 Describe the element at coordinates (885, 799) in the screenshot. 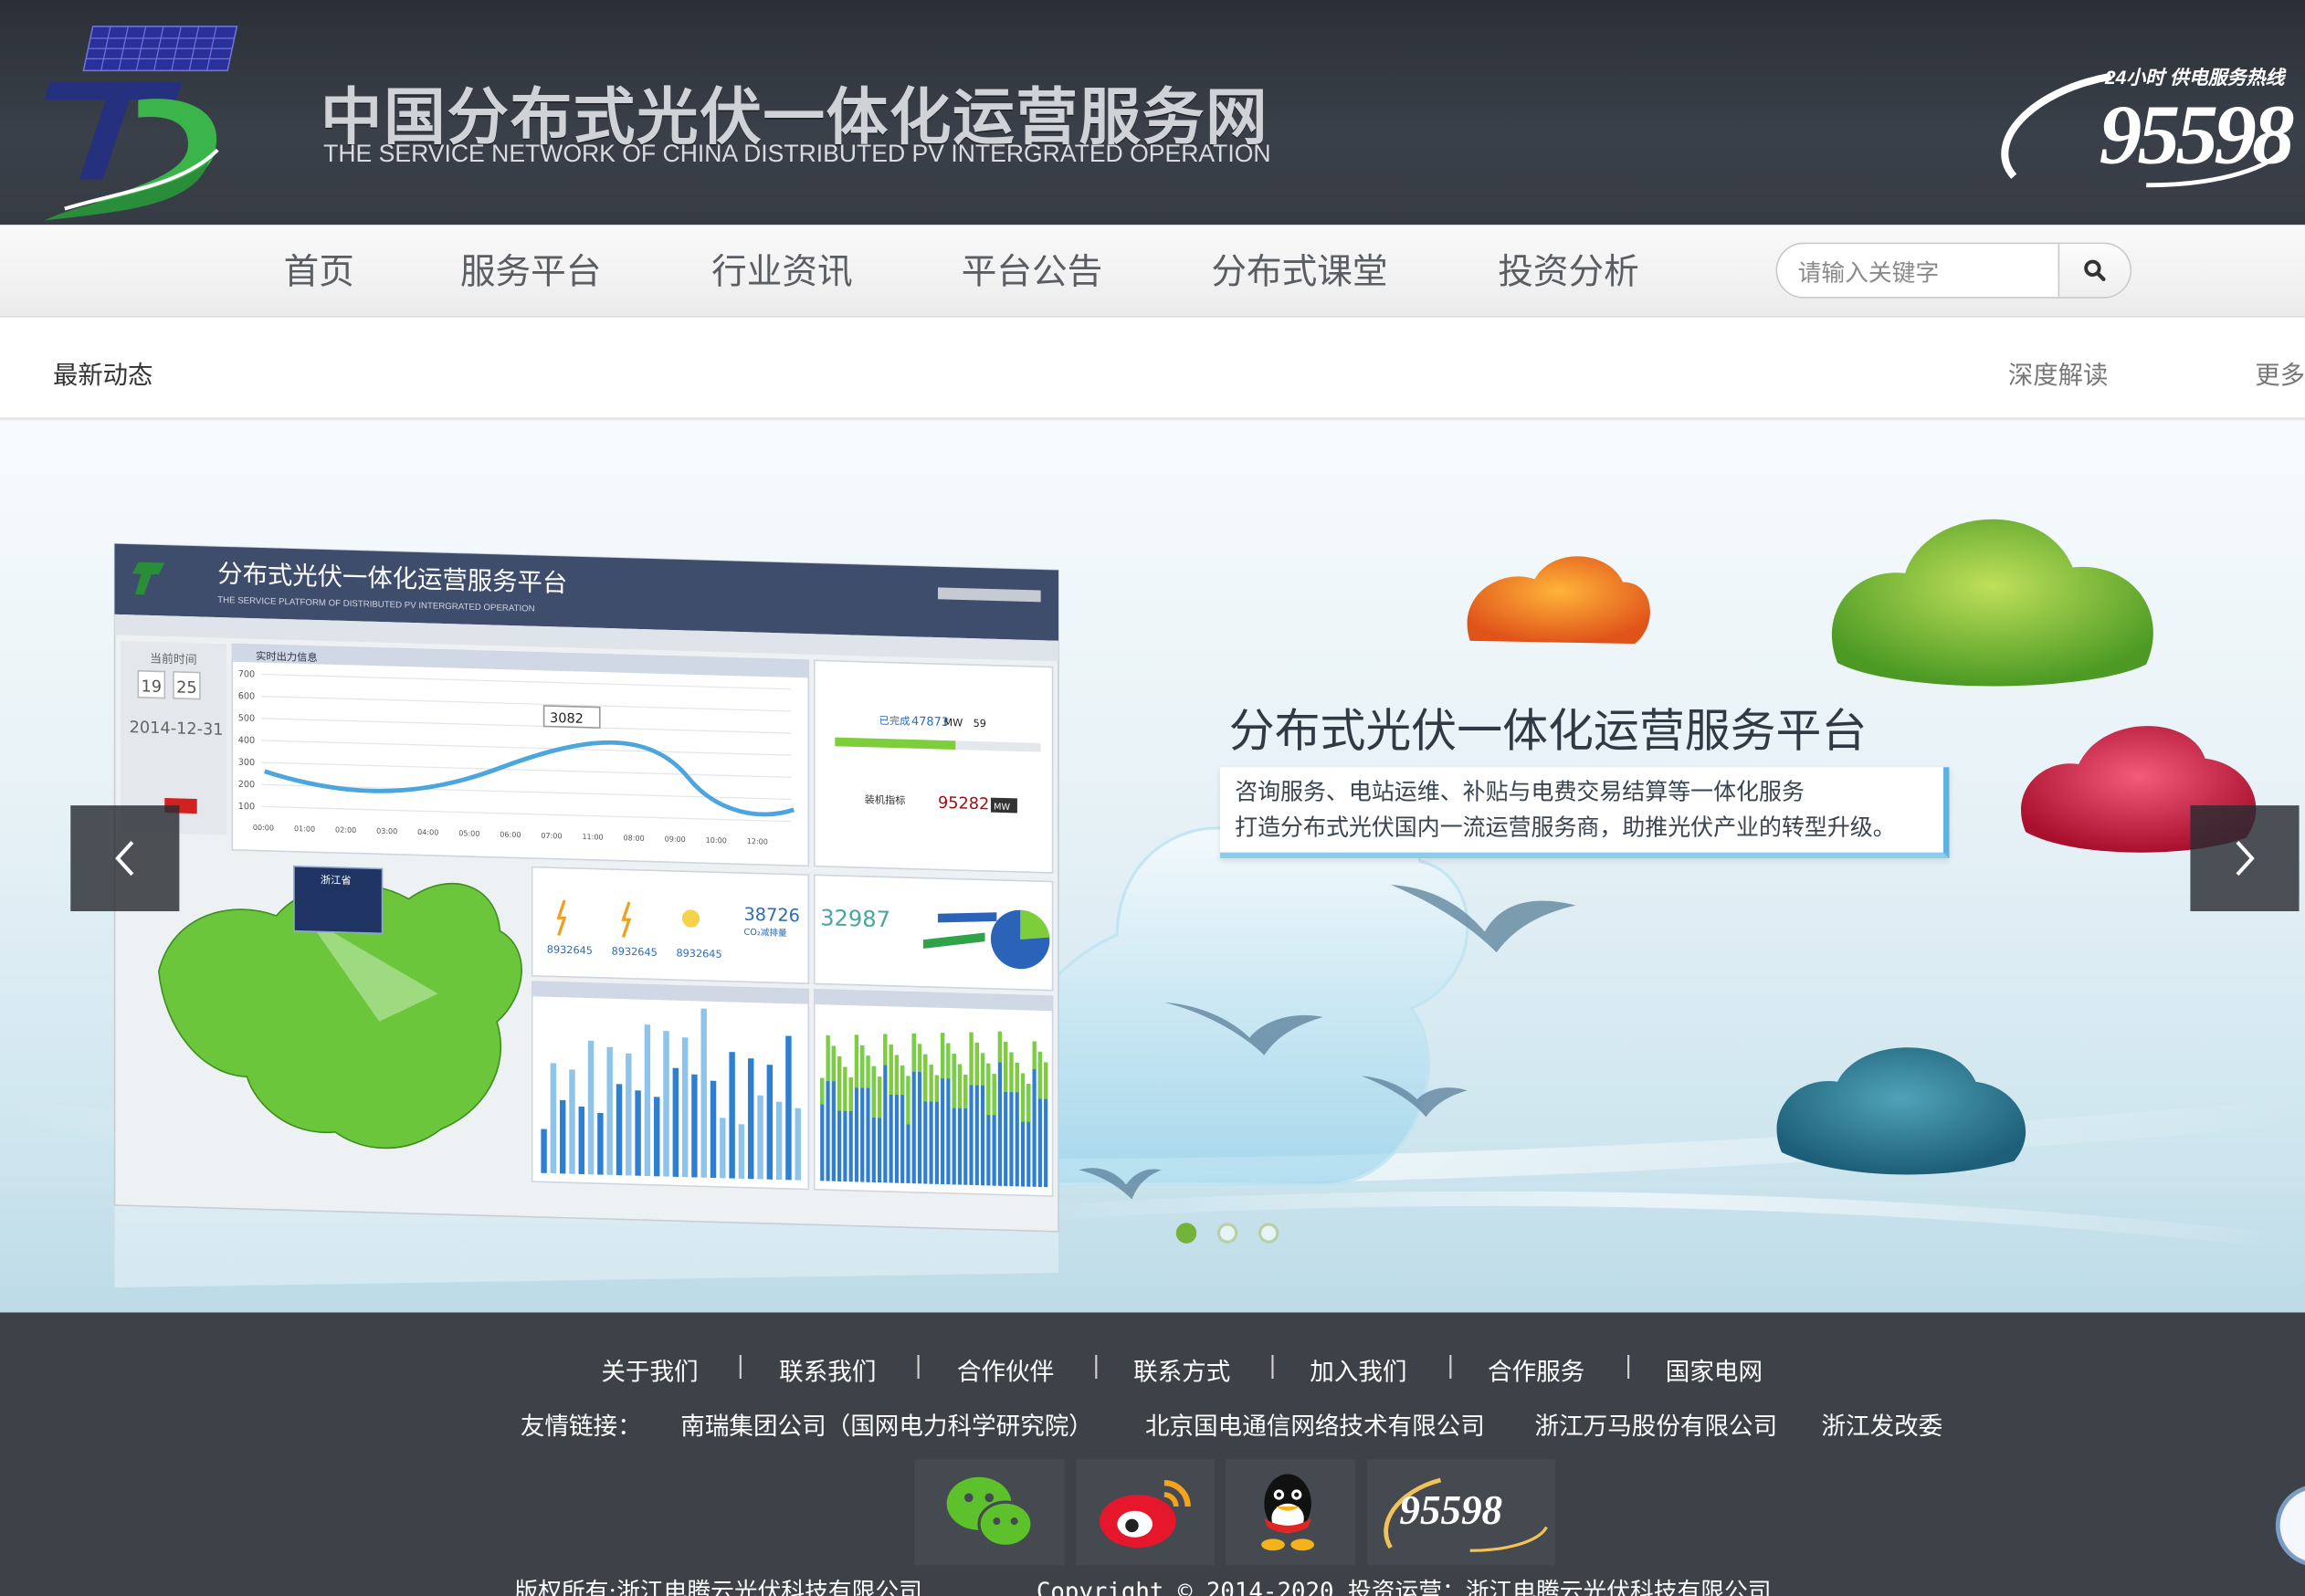

I see `svg-text: 装机指标` at that location.